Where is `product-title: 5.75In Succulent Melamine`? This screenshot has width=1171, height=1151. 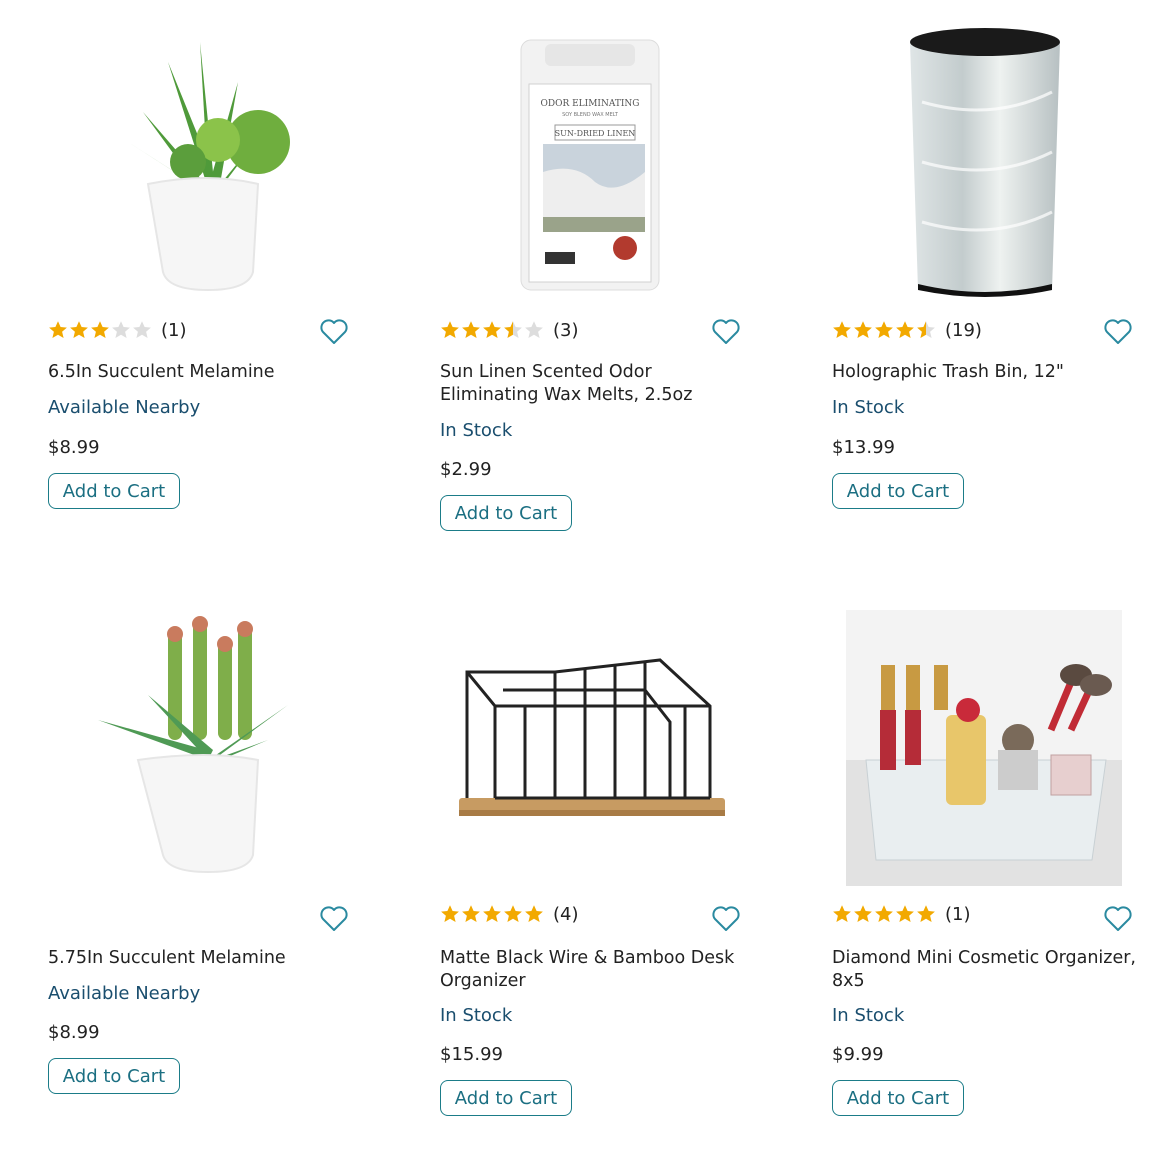 product-title: 5.75In Succulent Melamine is located at coordinates (203, 958).